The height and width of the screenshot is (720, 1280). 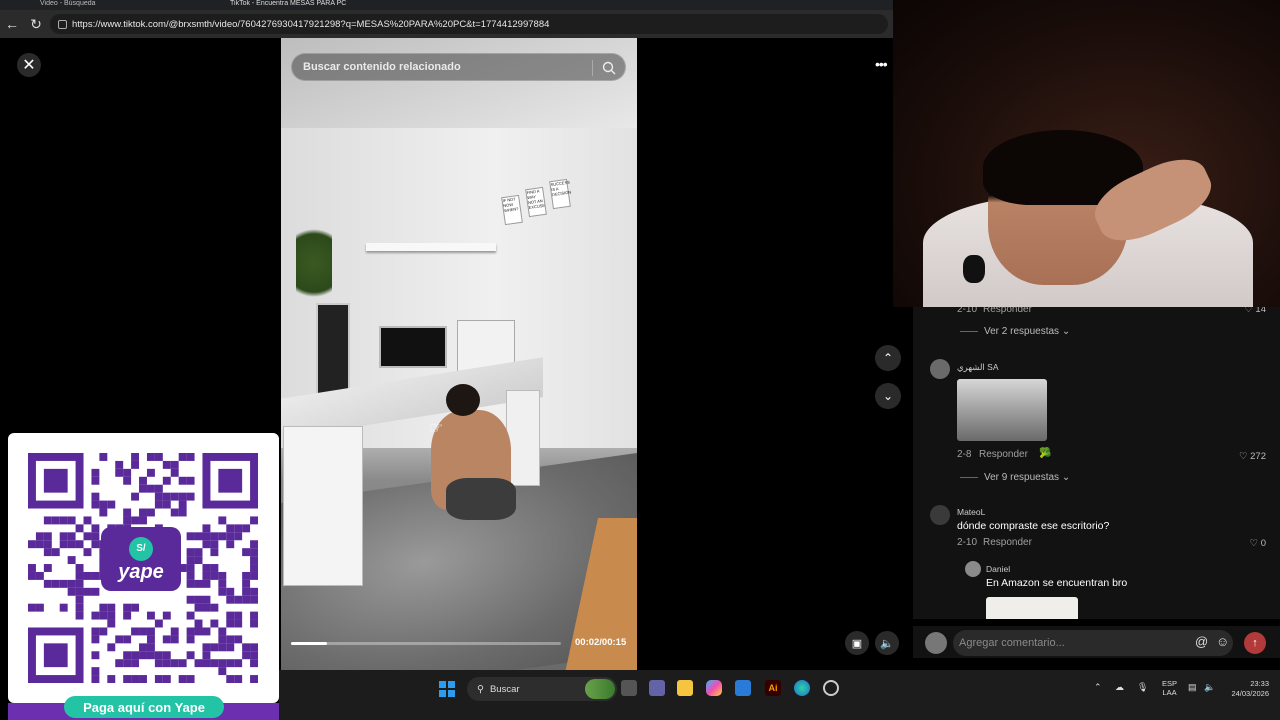 I want to click on send-button: ↑, so click(x=1255, y=643).